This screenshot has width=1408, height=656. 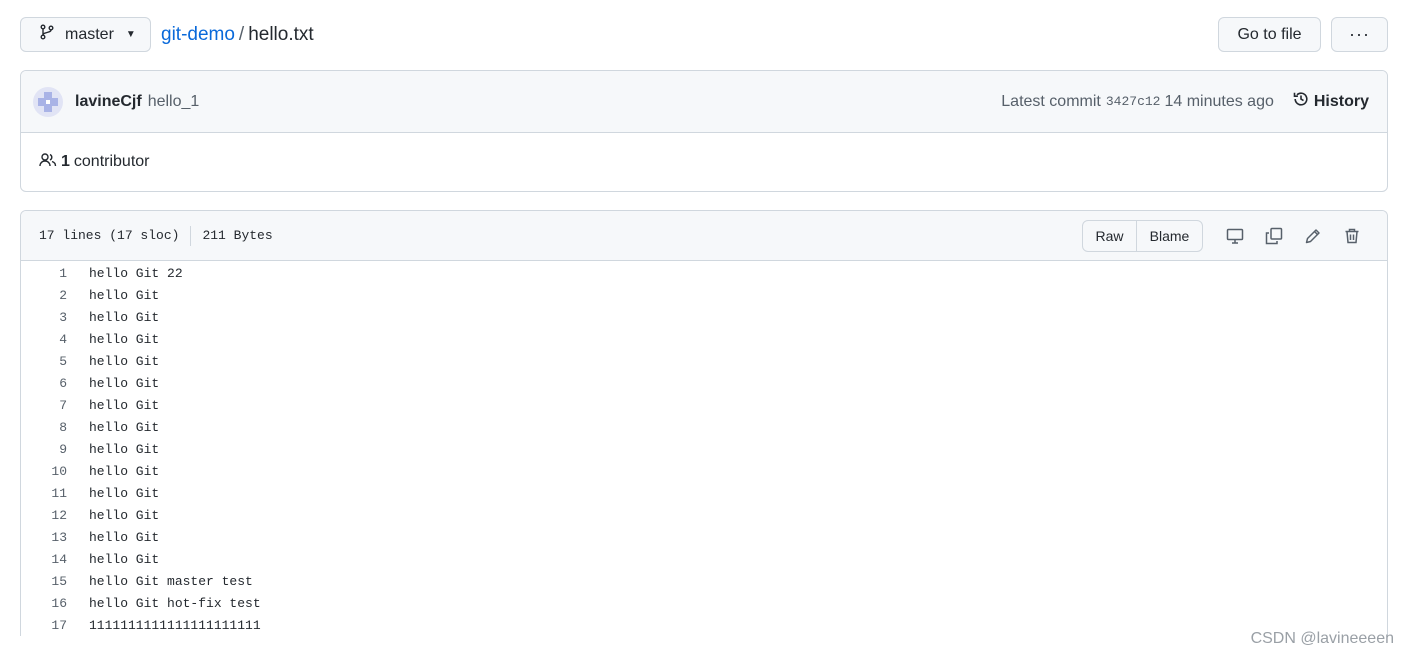 I want to click on line-number: 9, so click(x=44, y=449).